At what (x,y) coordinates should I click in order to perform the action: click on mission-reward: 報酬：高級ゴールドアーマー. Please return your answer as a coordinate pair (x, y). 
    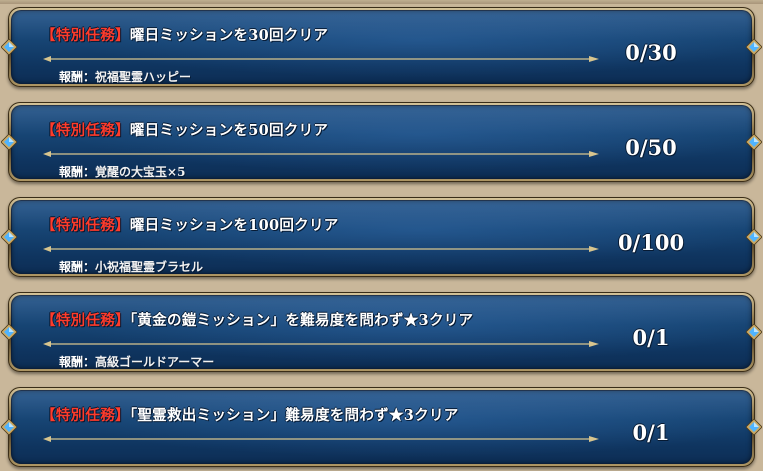
    Looking at the image, I should click on (136, 361).